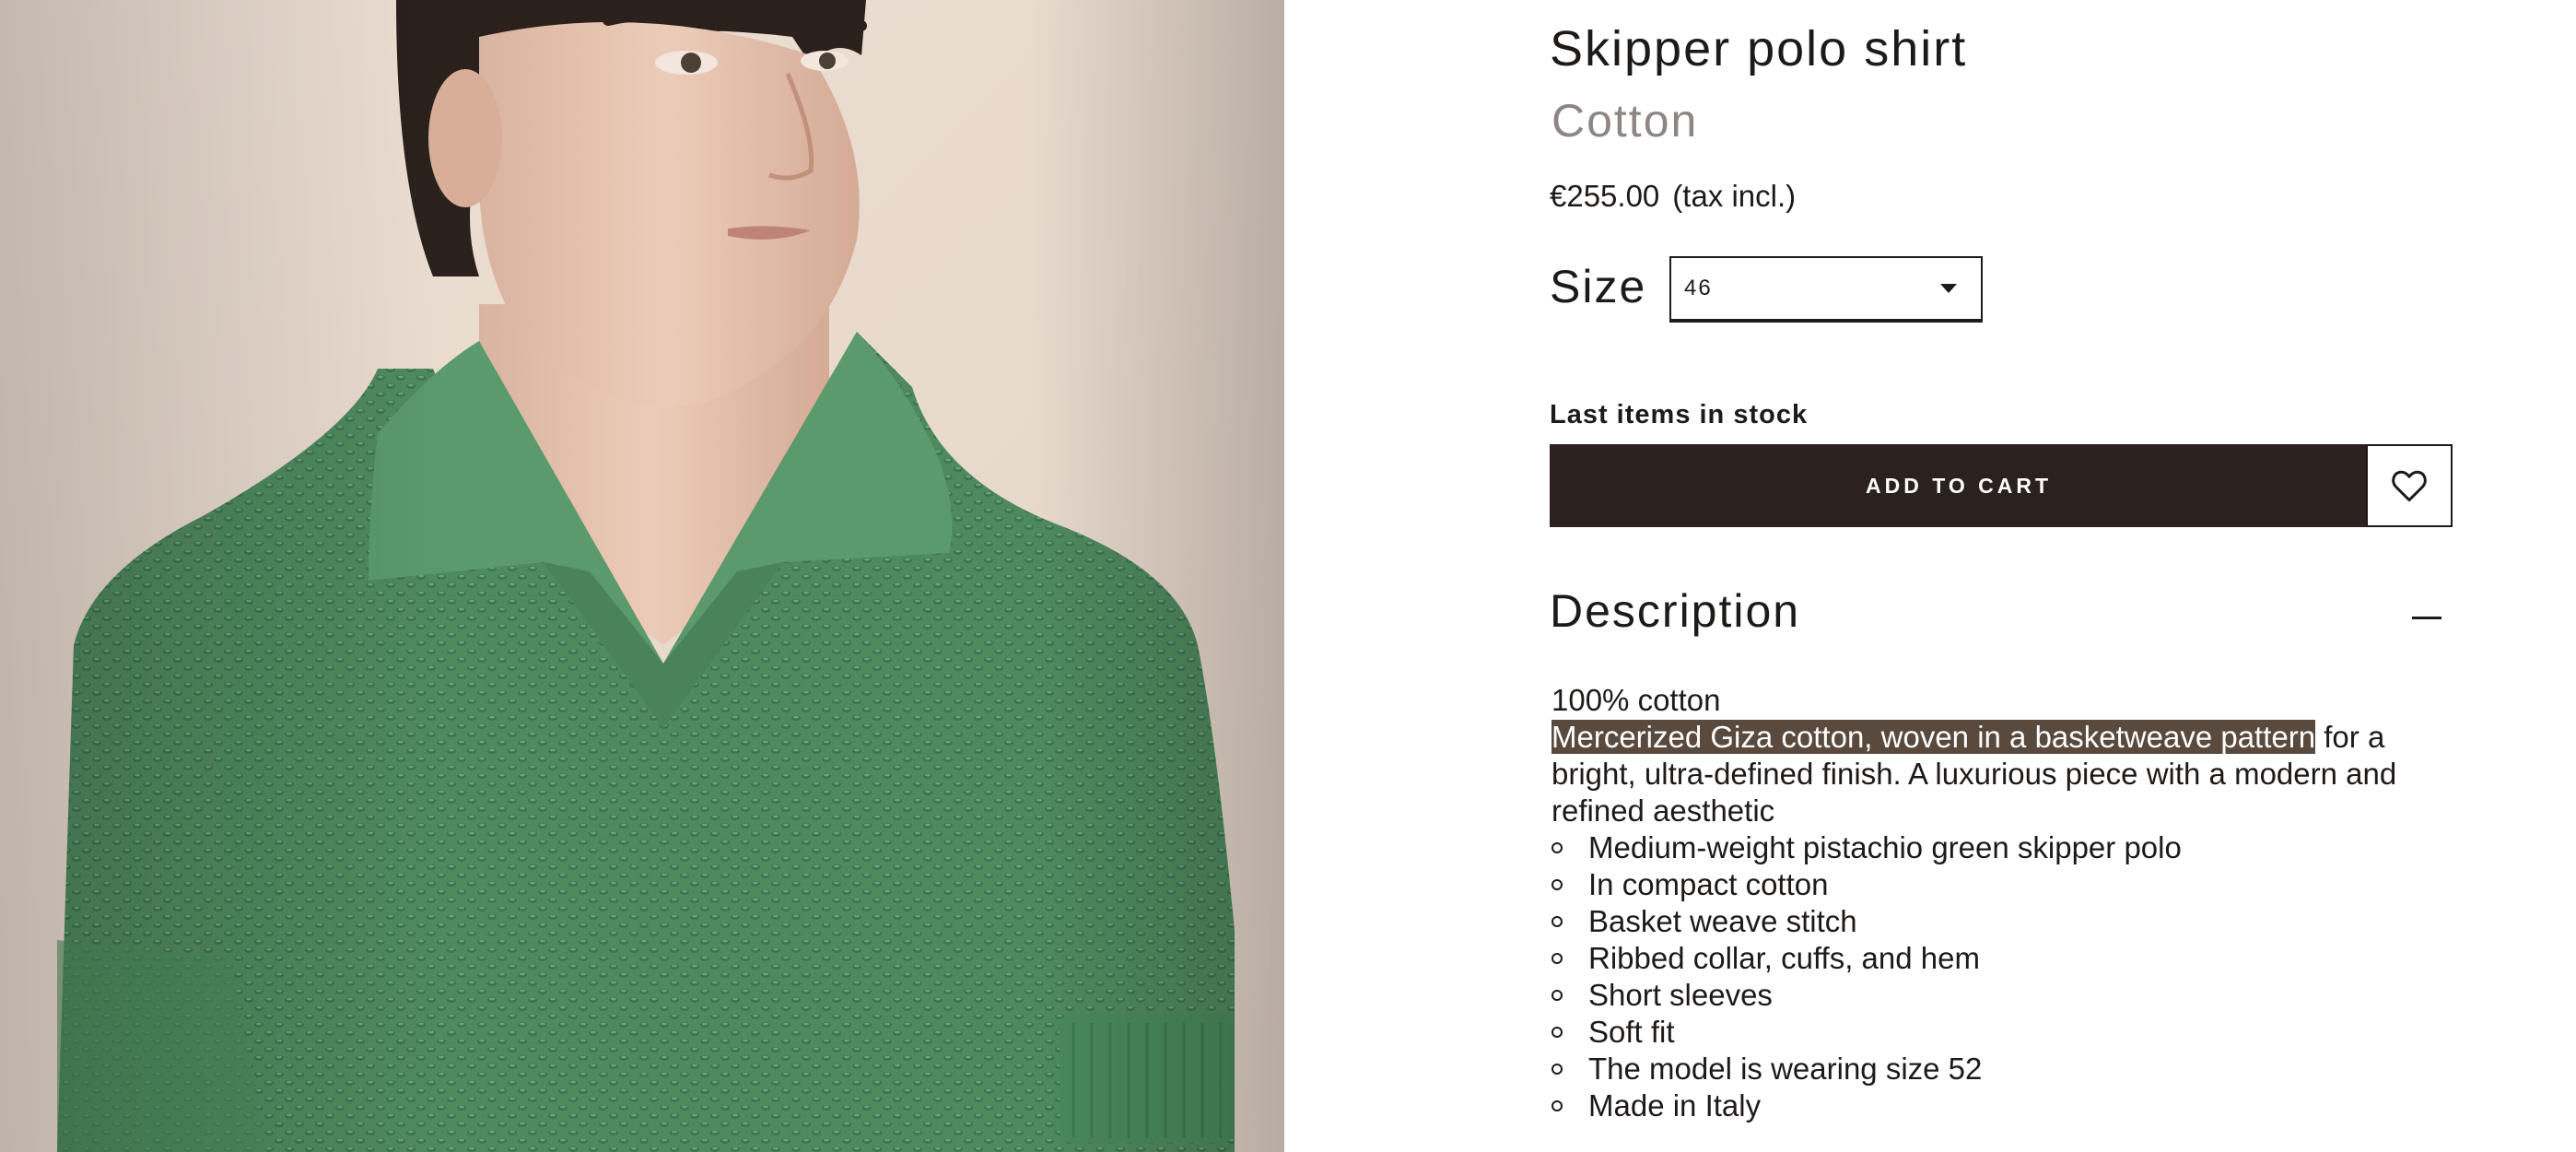  I want to click on feature-item: Made in Italy, so click(2003, 1105).